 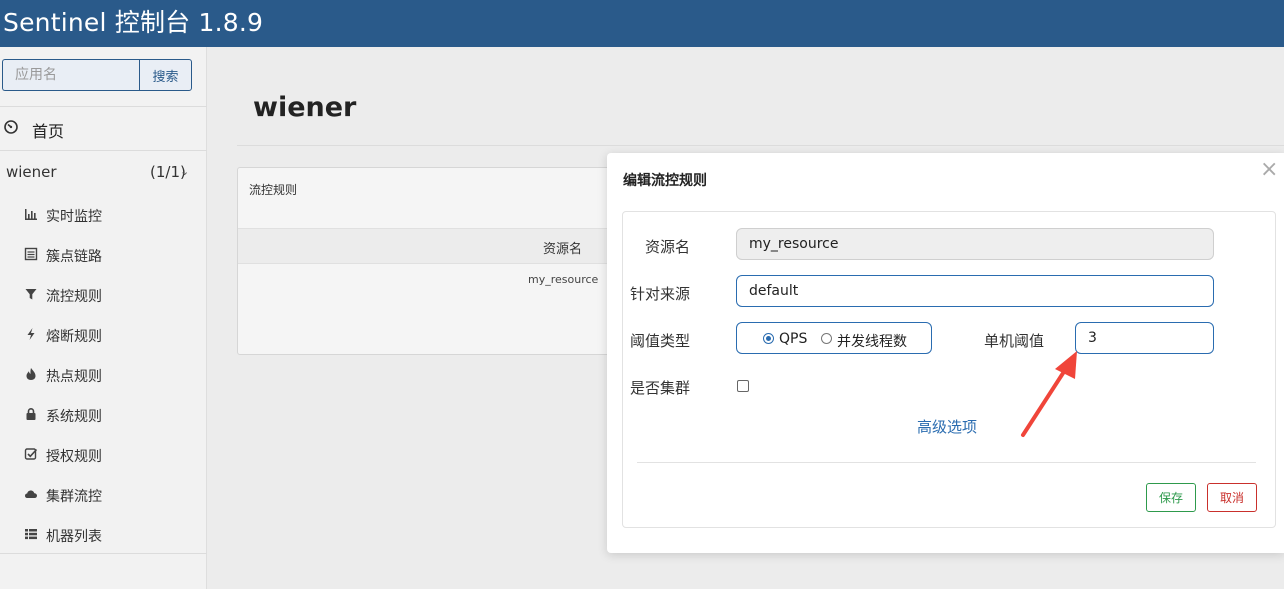 I want to click on cloud-icon, so click(x=31, y=494).